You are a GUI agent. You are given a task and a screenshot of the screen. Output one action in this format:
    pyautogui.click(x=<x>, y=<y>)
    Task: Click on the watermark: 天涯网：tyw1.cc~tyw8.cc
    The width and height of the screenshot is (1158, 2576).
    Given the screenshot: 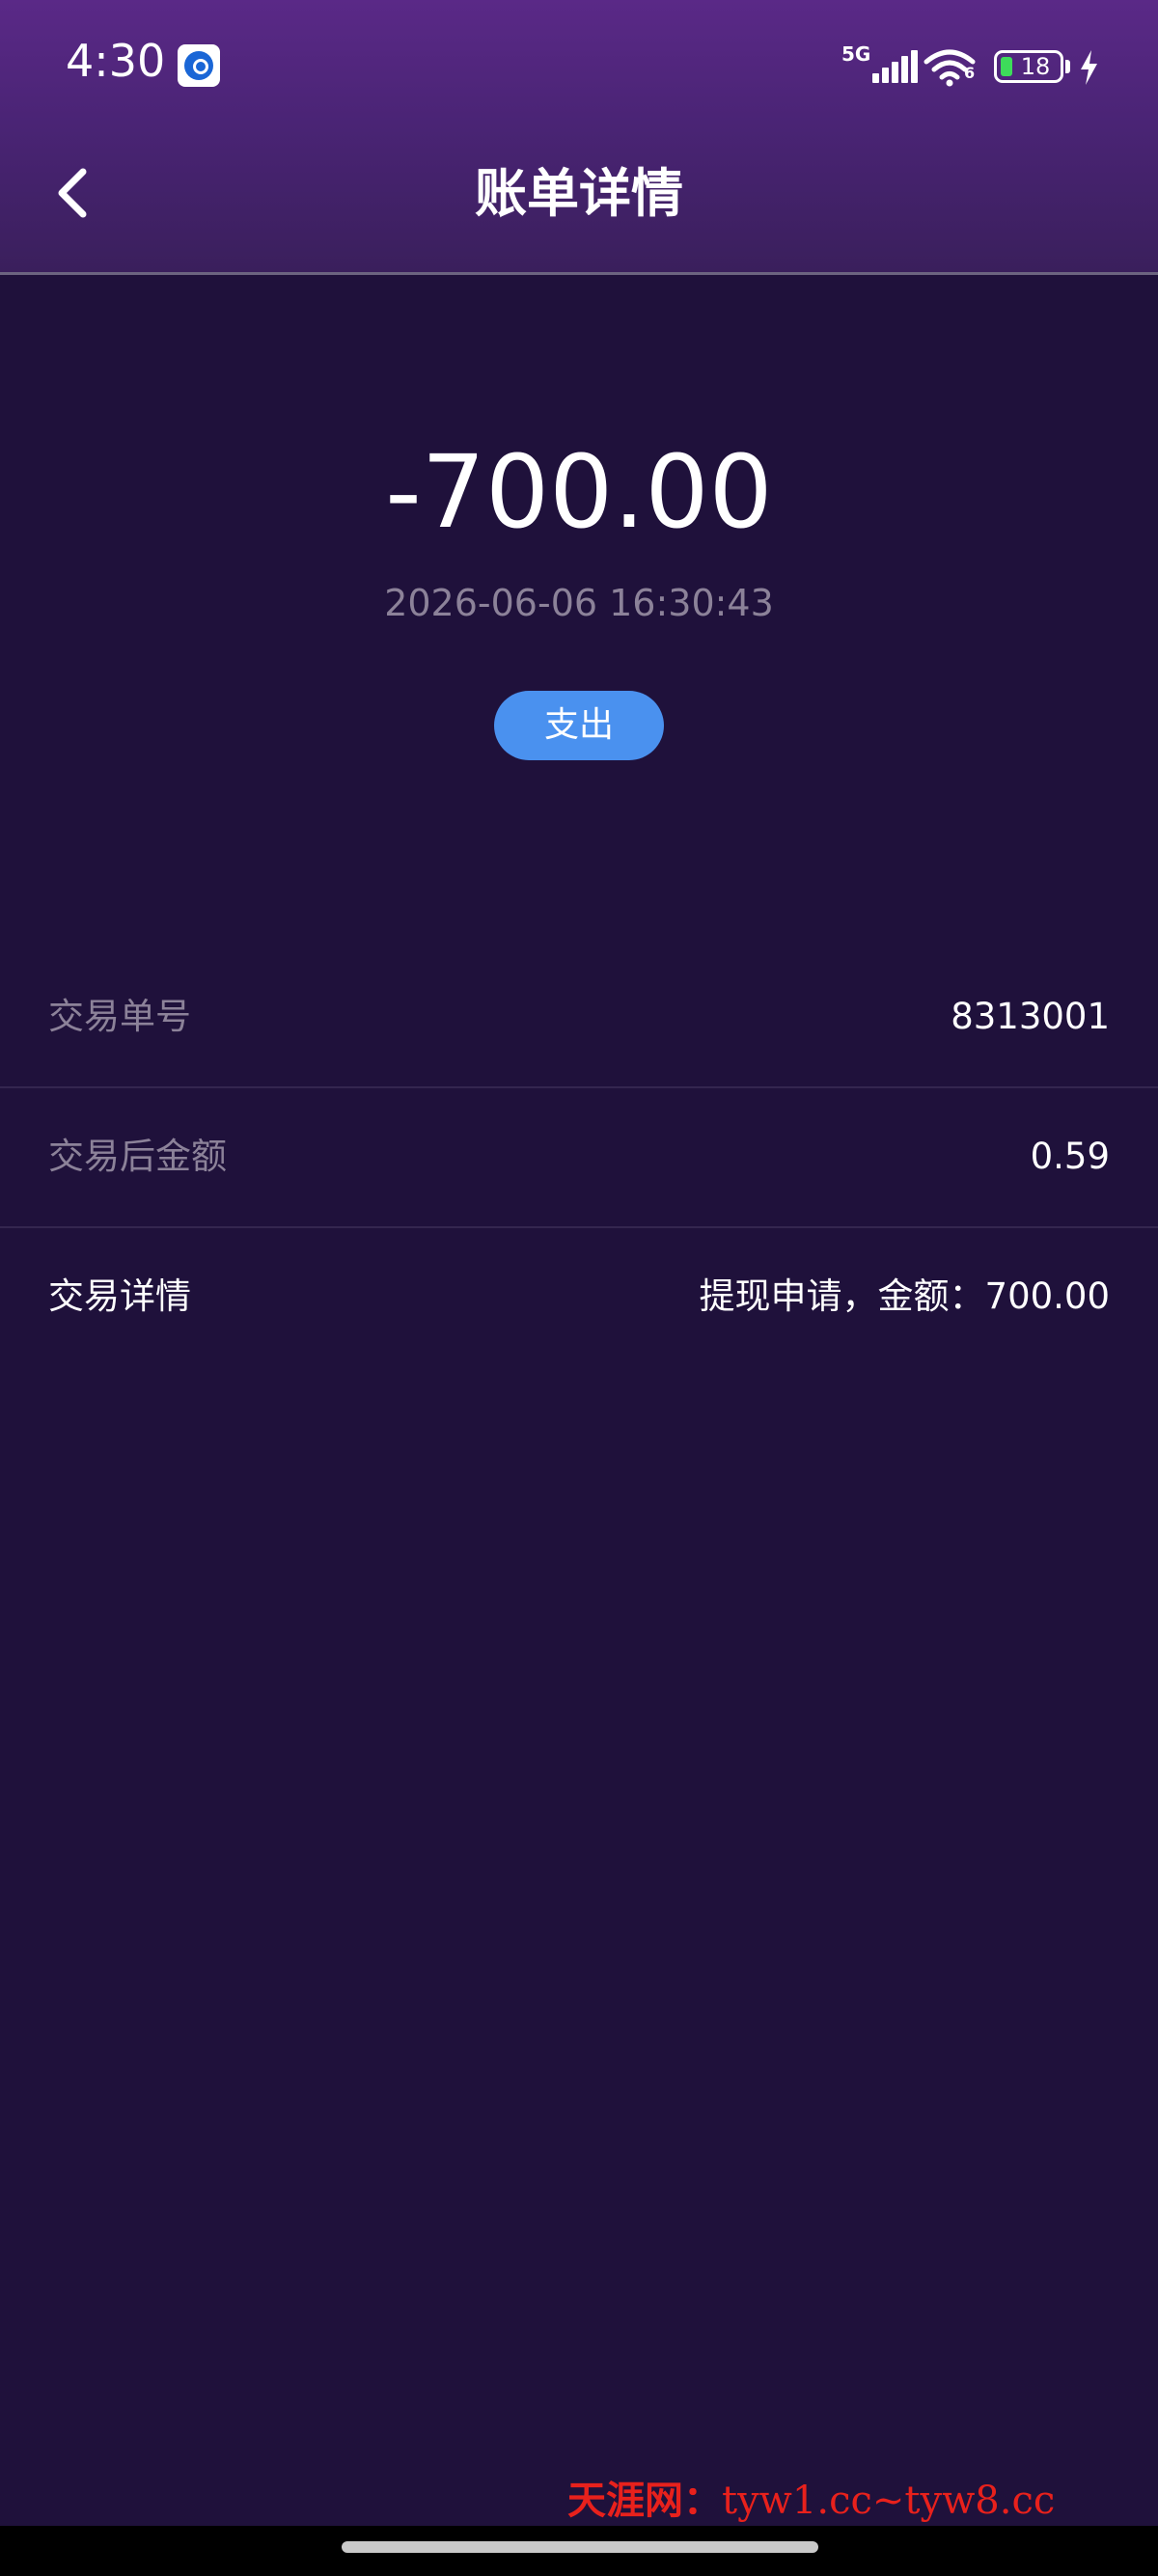 What is the action you would take?
    pyautogui.click(x=811, y=2501)
    